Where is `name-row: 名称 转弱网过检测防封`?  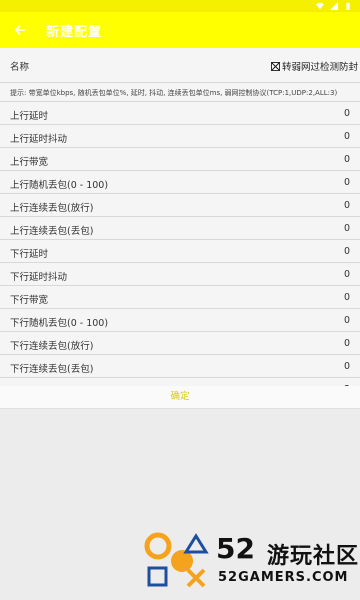 name-row: 名称 转弱网过检测防封 is located at coordinates (180, 65).